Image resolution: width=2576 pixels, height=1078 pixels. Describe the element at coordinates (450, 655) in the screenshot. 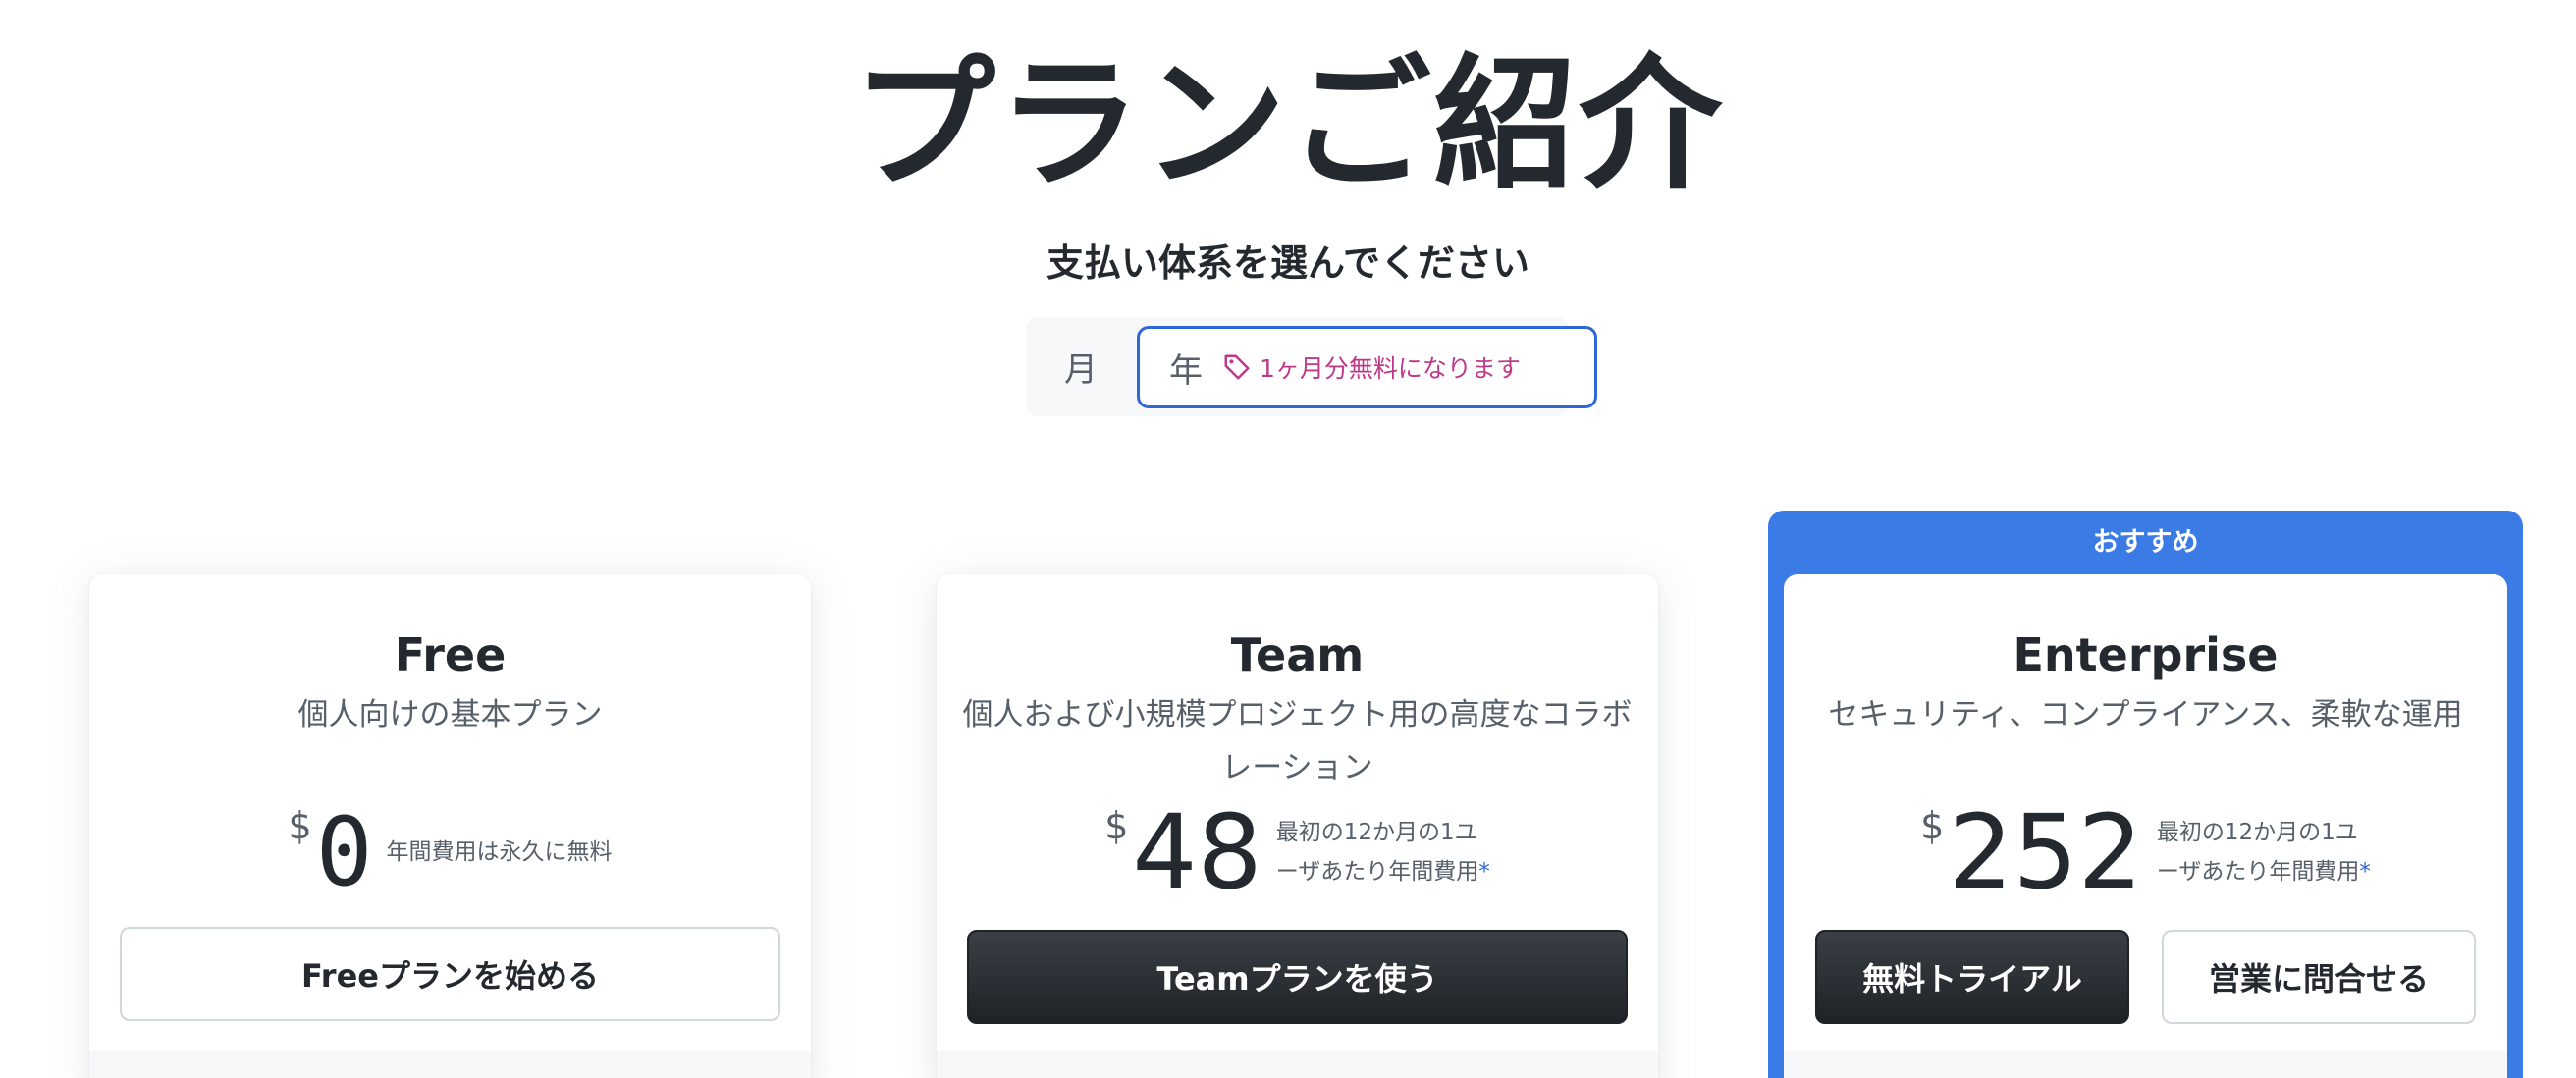

I see `plan-name: Free` at that location.